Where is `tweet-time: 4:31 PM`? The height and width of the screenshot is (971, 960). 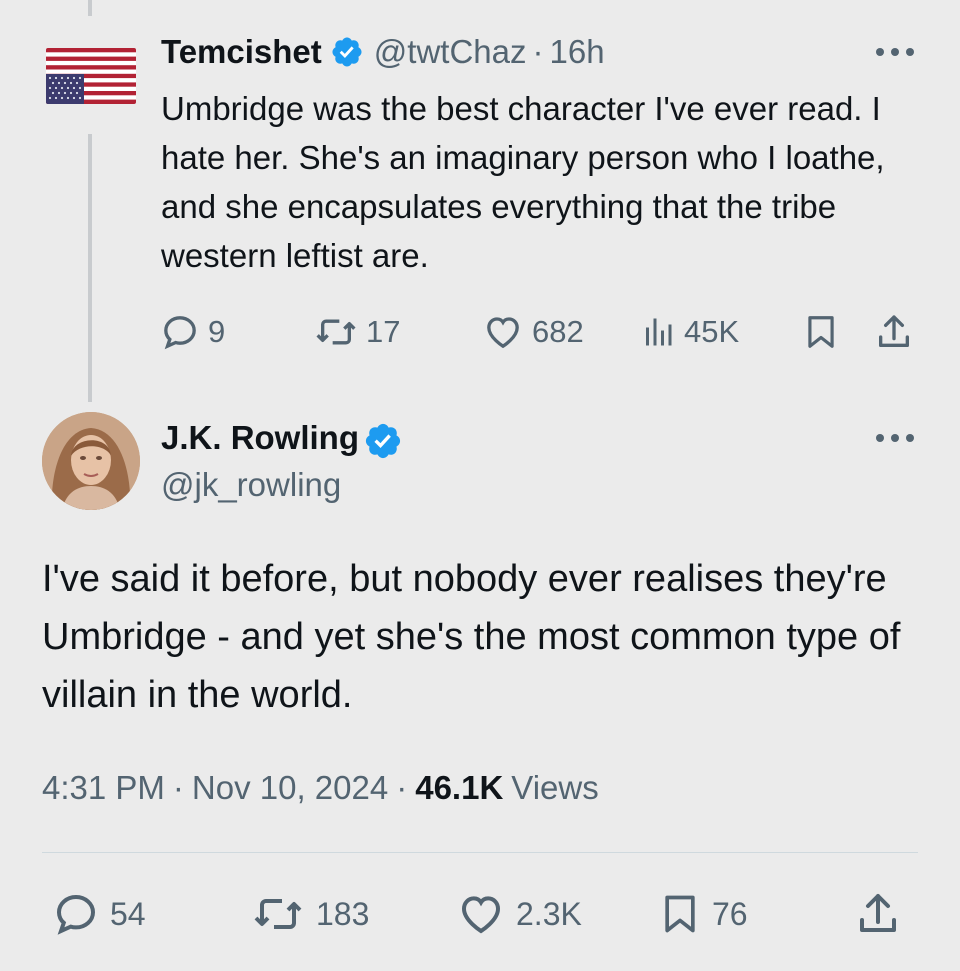
tweet-time: 4:31 PM is located at coordinates (103, 788).